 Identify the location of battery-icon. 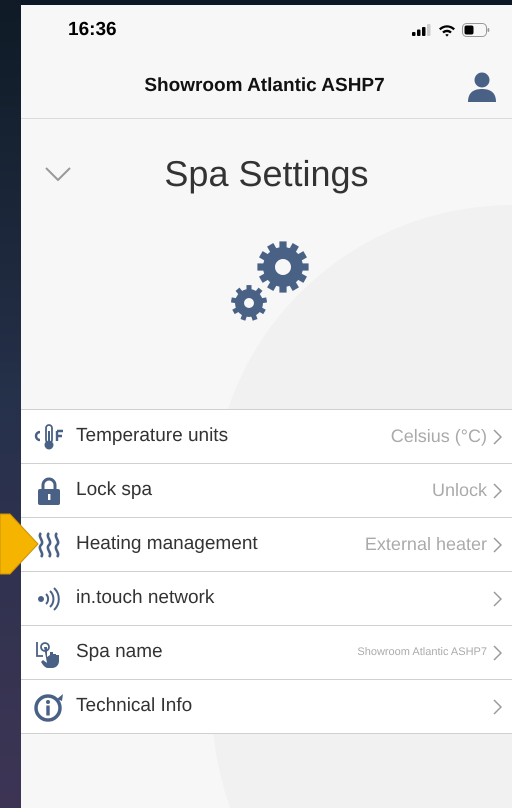
(476, 30).